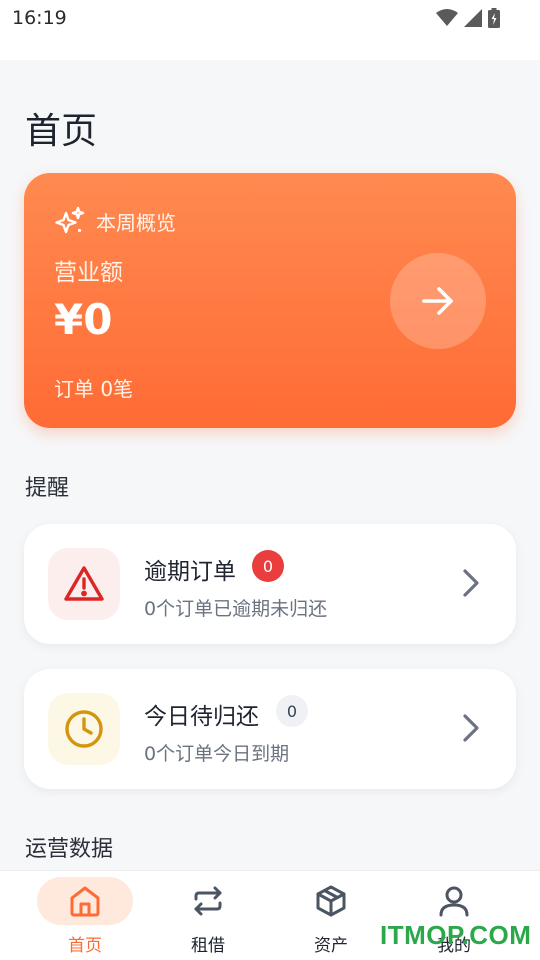  Describe the element at coordinates (47, 488) in the screenshot. I see `reminders-section-title: 提醒` at that location.